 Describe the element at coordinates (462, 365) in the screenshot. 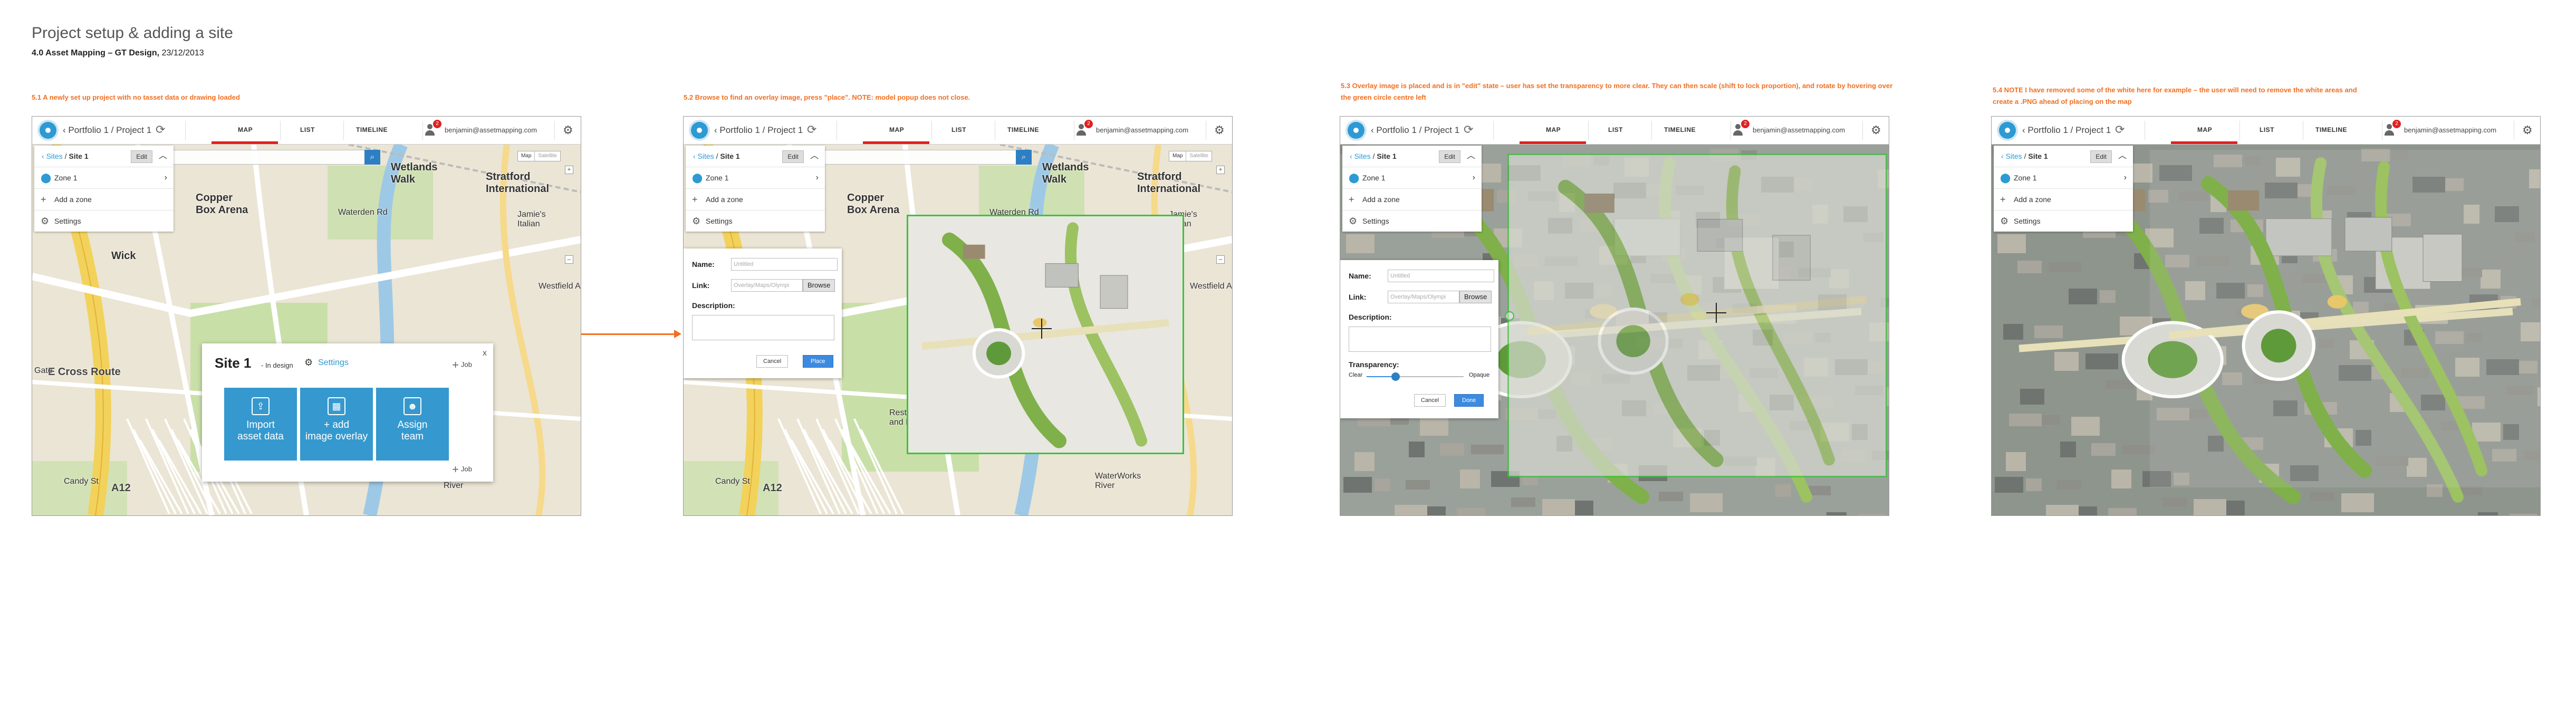

I see `add-job-top-button: + Job` at that location.